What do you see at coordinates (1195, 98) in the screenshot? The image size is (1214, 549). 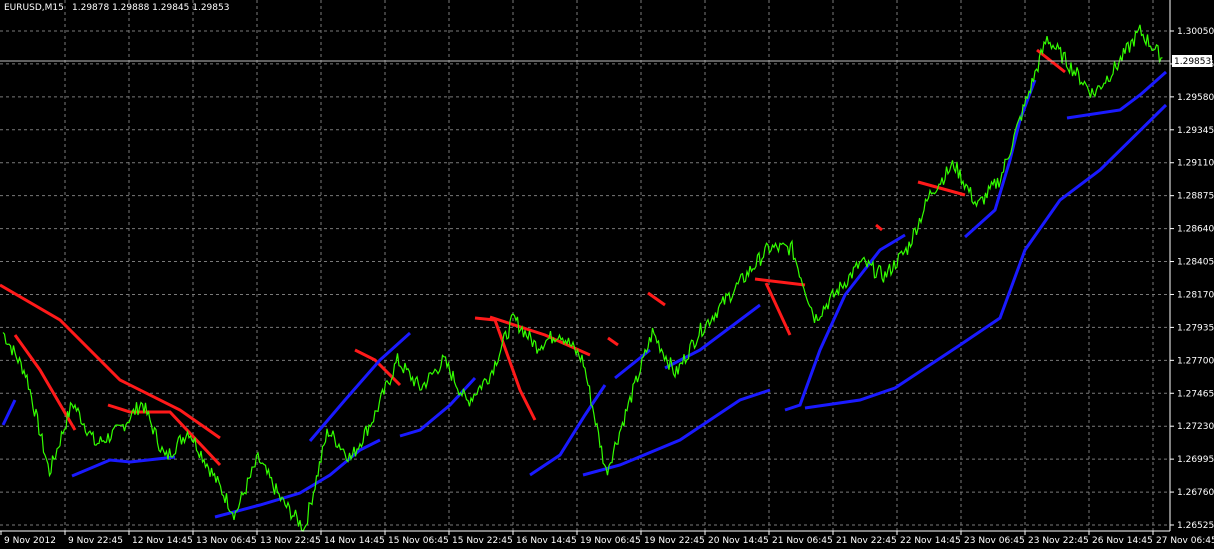 I see `price-tick-label: 1.29580` at bounding box center [1195, 98].